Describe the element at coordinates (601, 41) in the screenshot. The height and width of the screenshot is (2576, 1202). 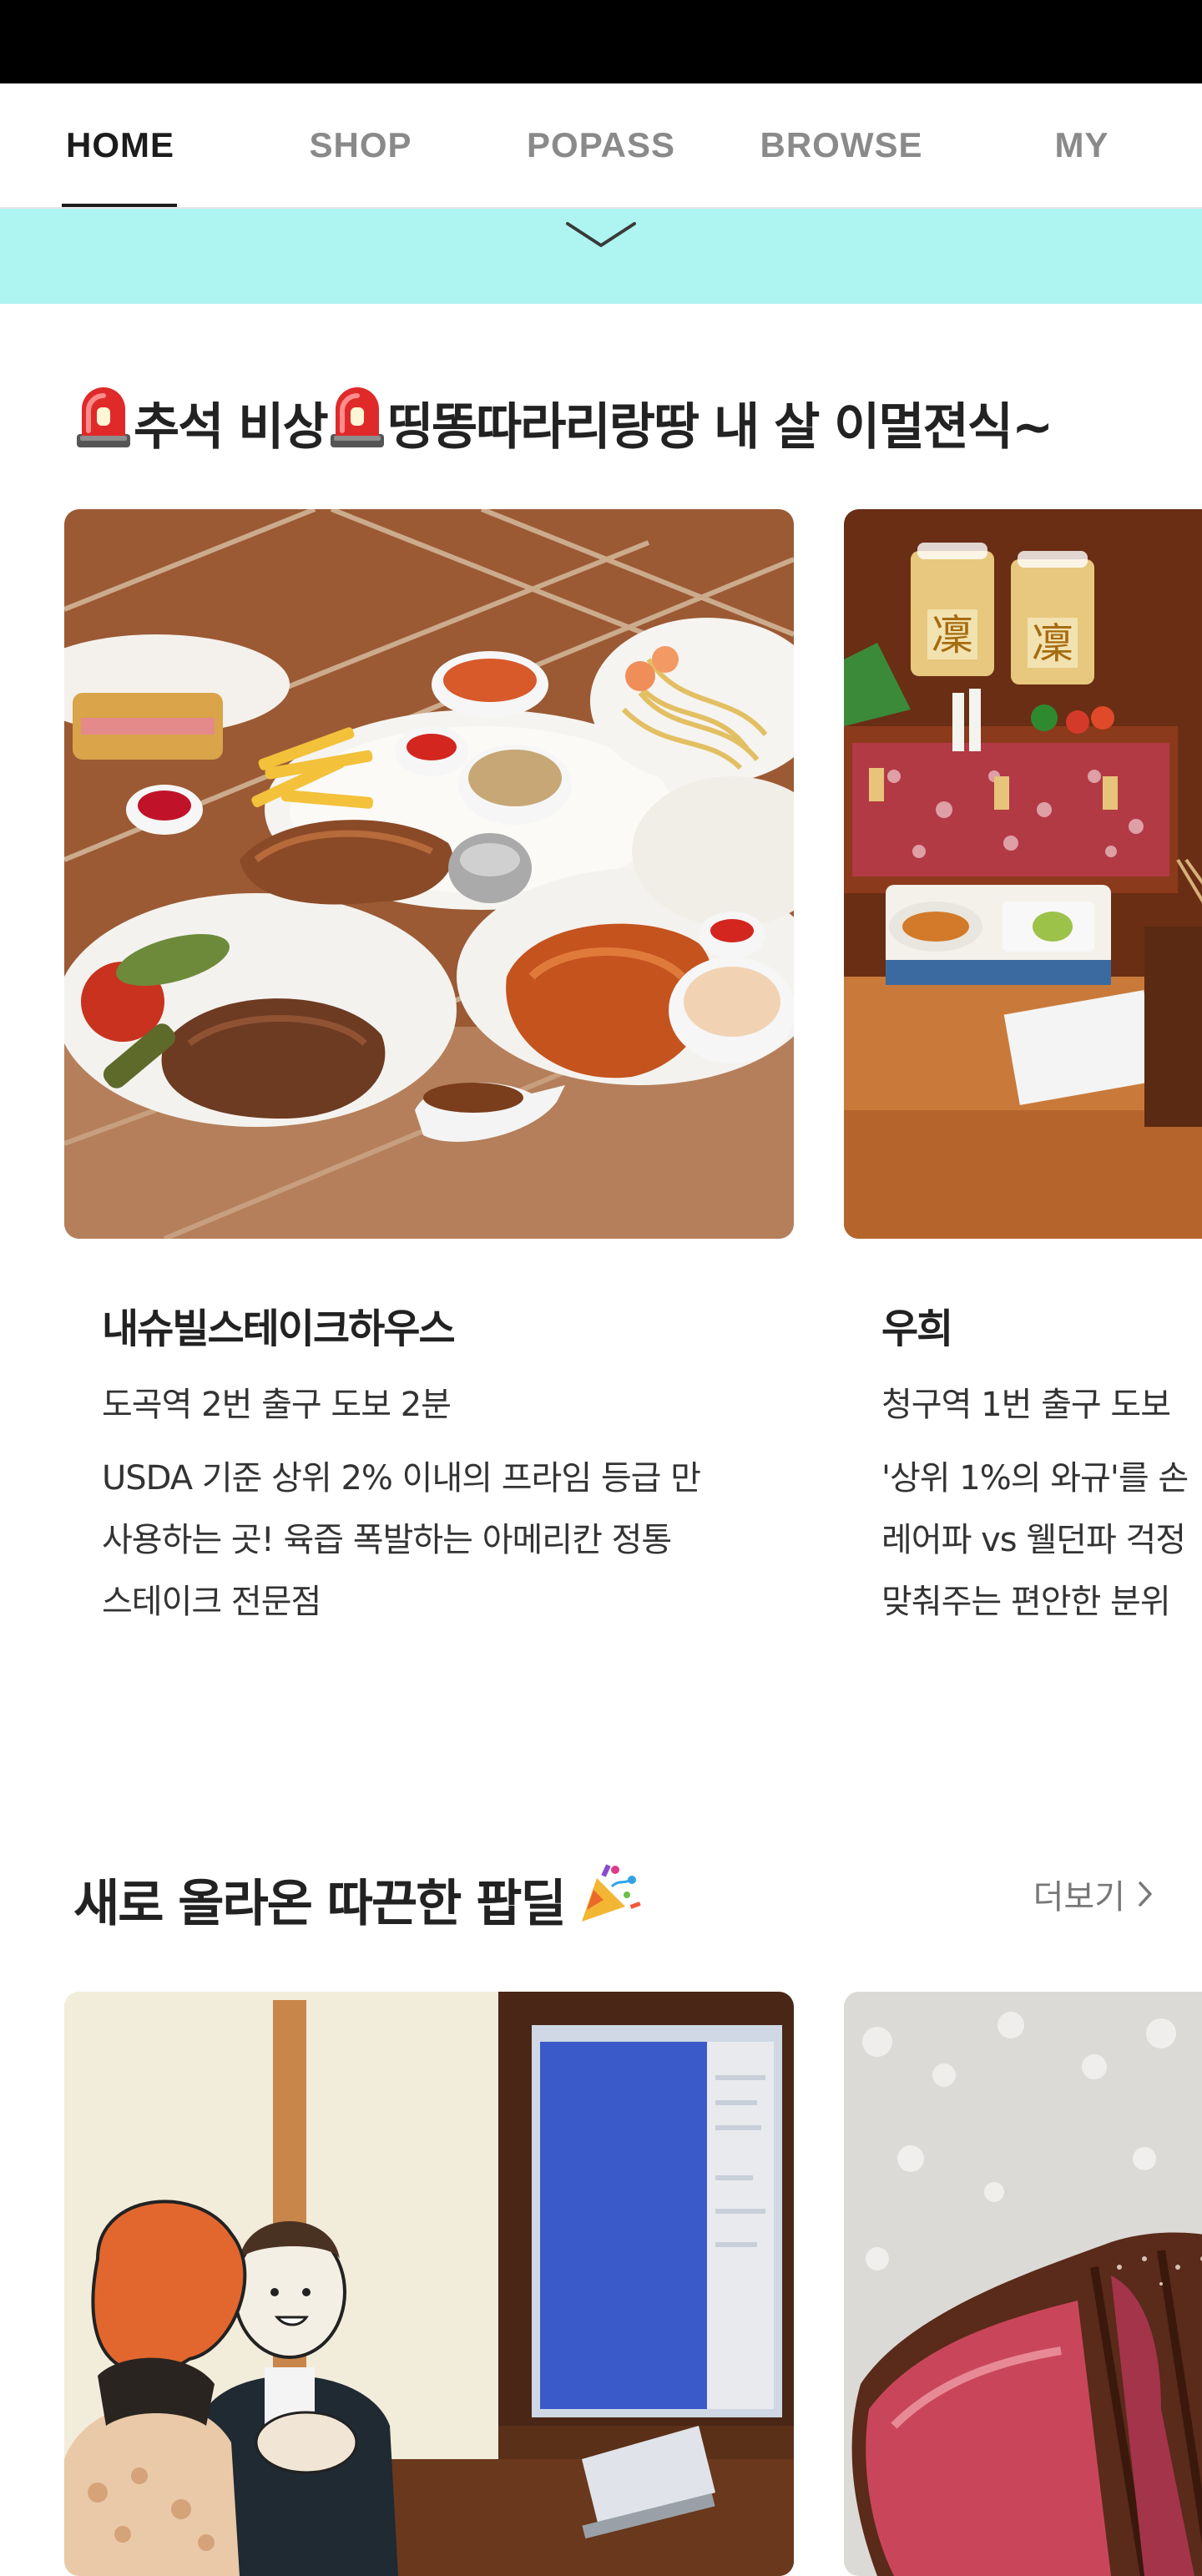
I see `status-bar` at that location.